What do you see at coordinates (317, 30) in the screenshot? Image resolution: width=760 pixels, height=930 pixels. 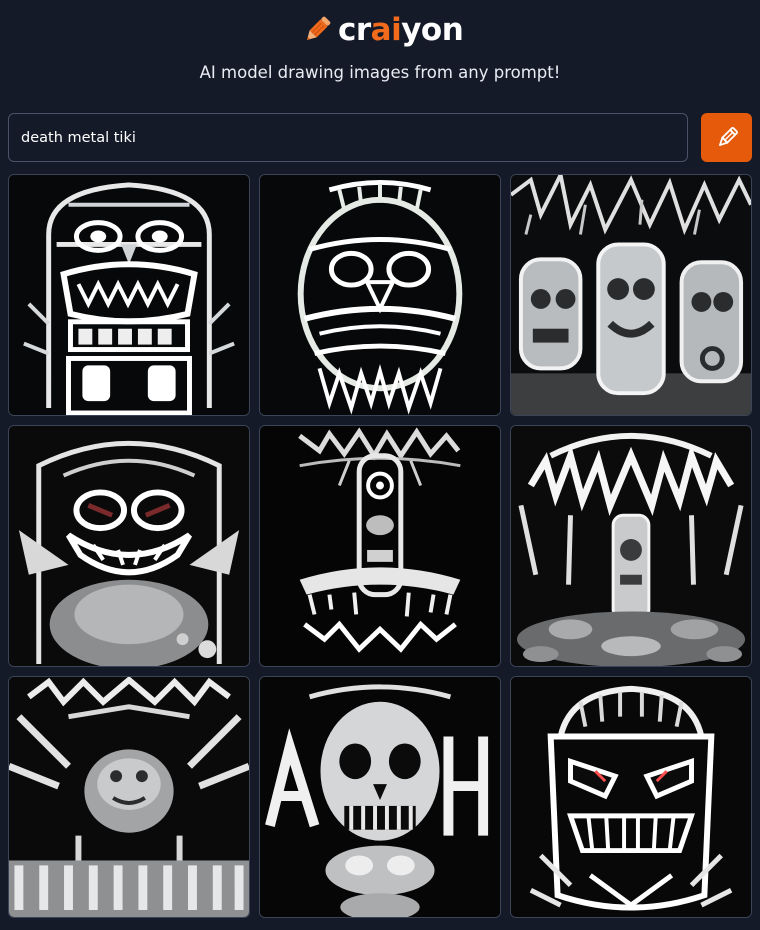 I see `pencil-logo-icon` at bounding box center [317, 30].